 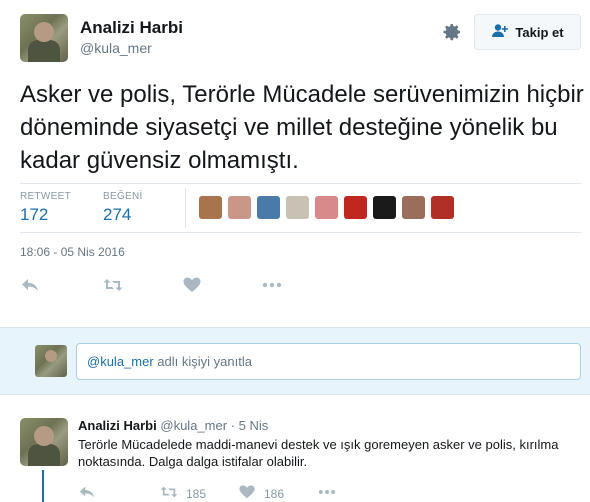 I want to click on author-avatar, so click(x=44, y=38).